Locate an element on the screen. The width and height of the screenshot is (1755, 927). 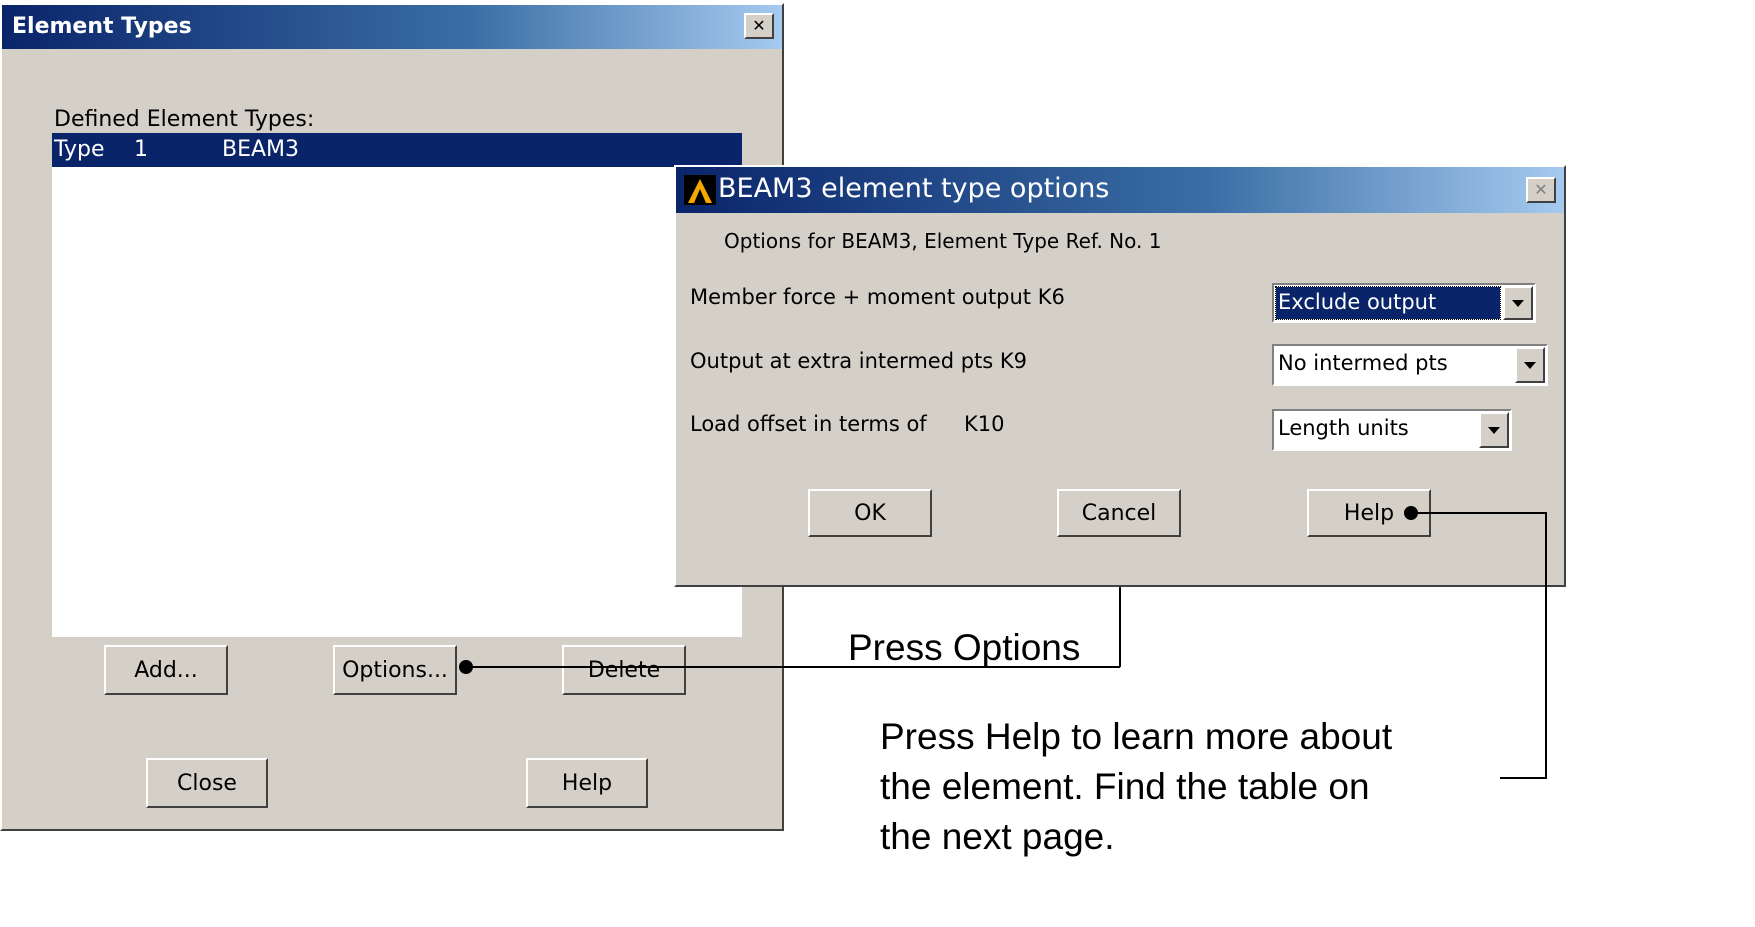
load-offset-label: Load offset in terms of is located at coordinates (808, 424).